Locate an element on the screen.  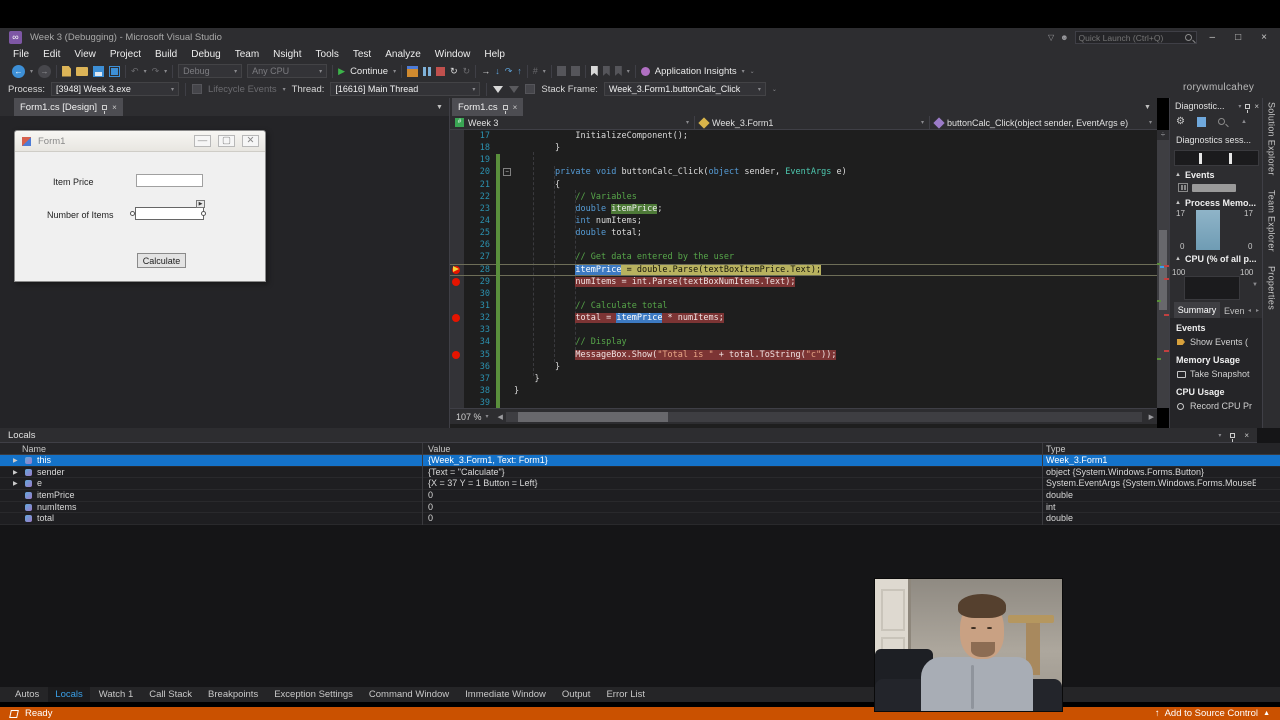
navigate-back-icon: ← is located at coordinates (18, 71).